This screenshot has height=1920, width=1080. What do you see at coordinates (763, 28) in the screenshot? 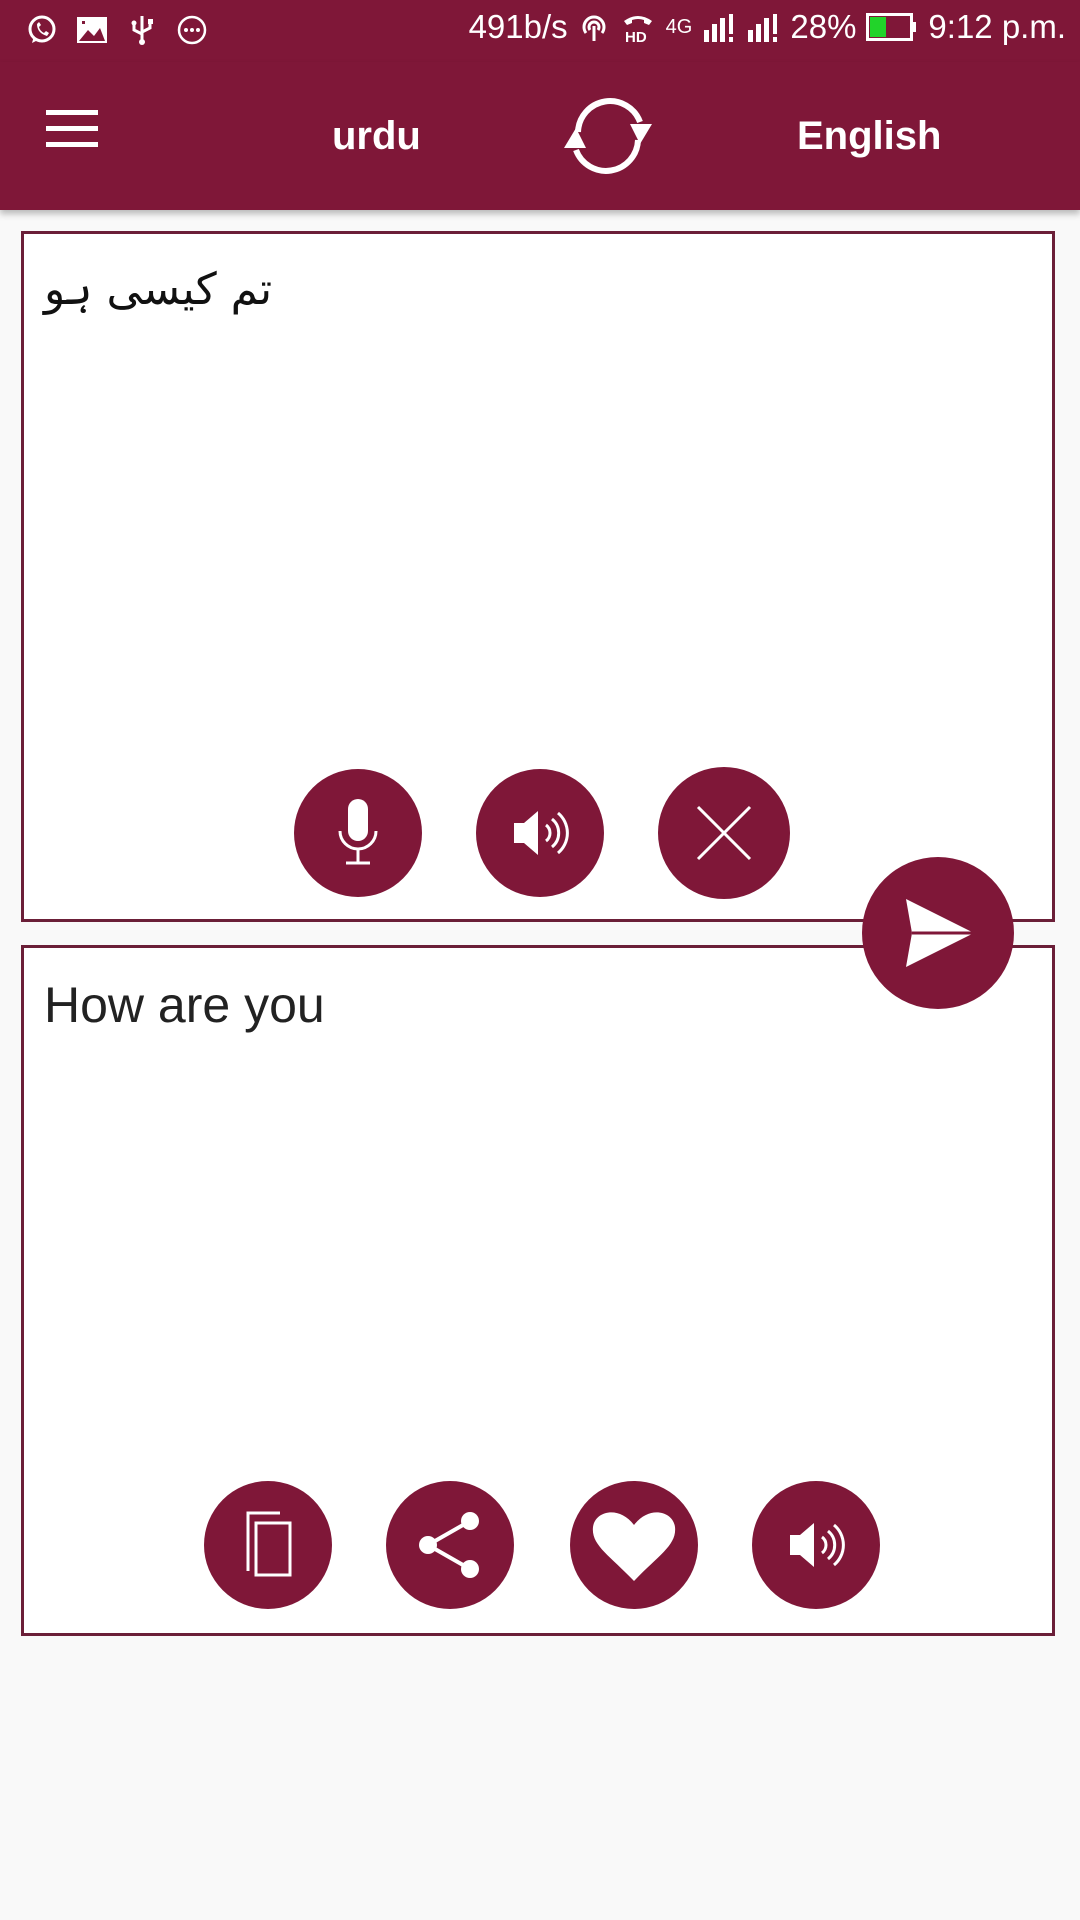
I see `signal-sim2-icon` at bounding box center [763, 28].